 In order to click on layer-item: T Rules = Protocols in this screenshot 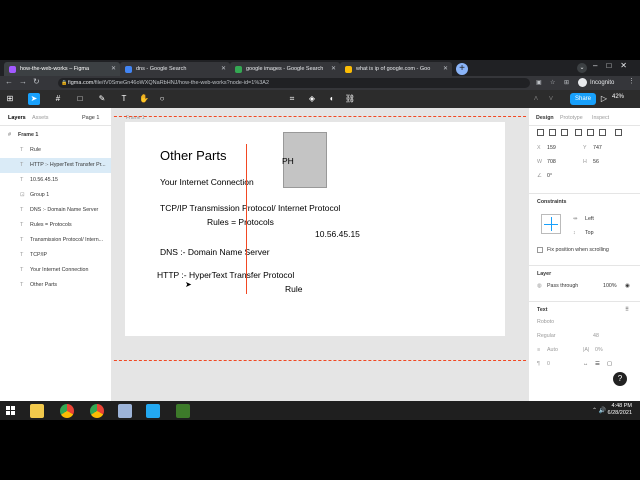, I will do `click(55, 225)`.